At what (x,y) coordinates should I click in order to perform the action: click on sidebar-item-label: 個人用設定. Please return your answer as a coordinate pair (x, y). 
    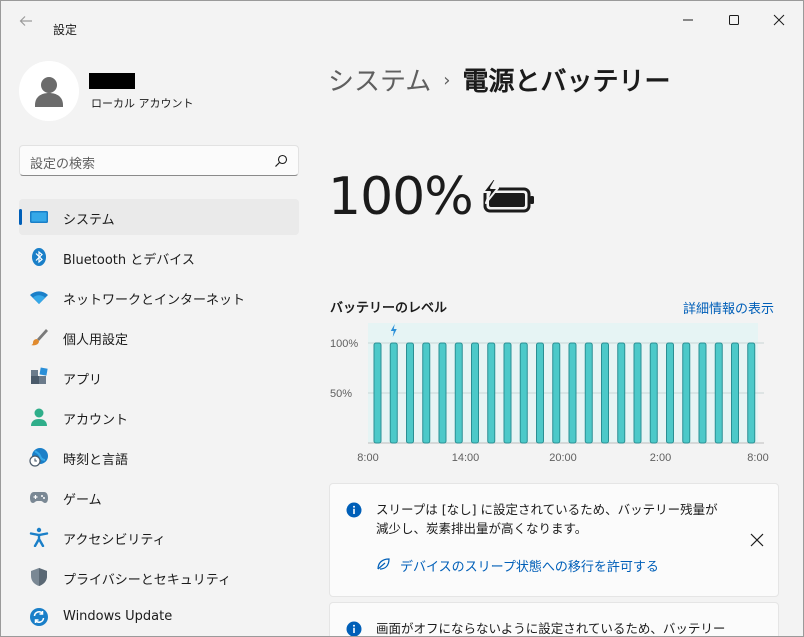
    Looking at the image, I should click on (96, 340).